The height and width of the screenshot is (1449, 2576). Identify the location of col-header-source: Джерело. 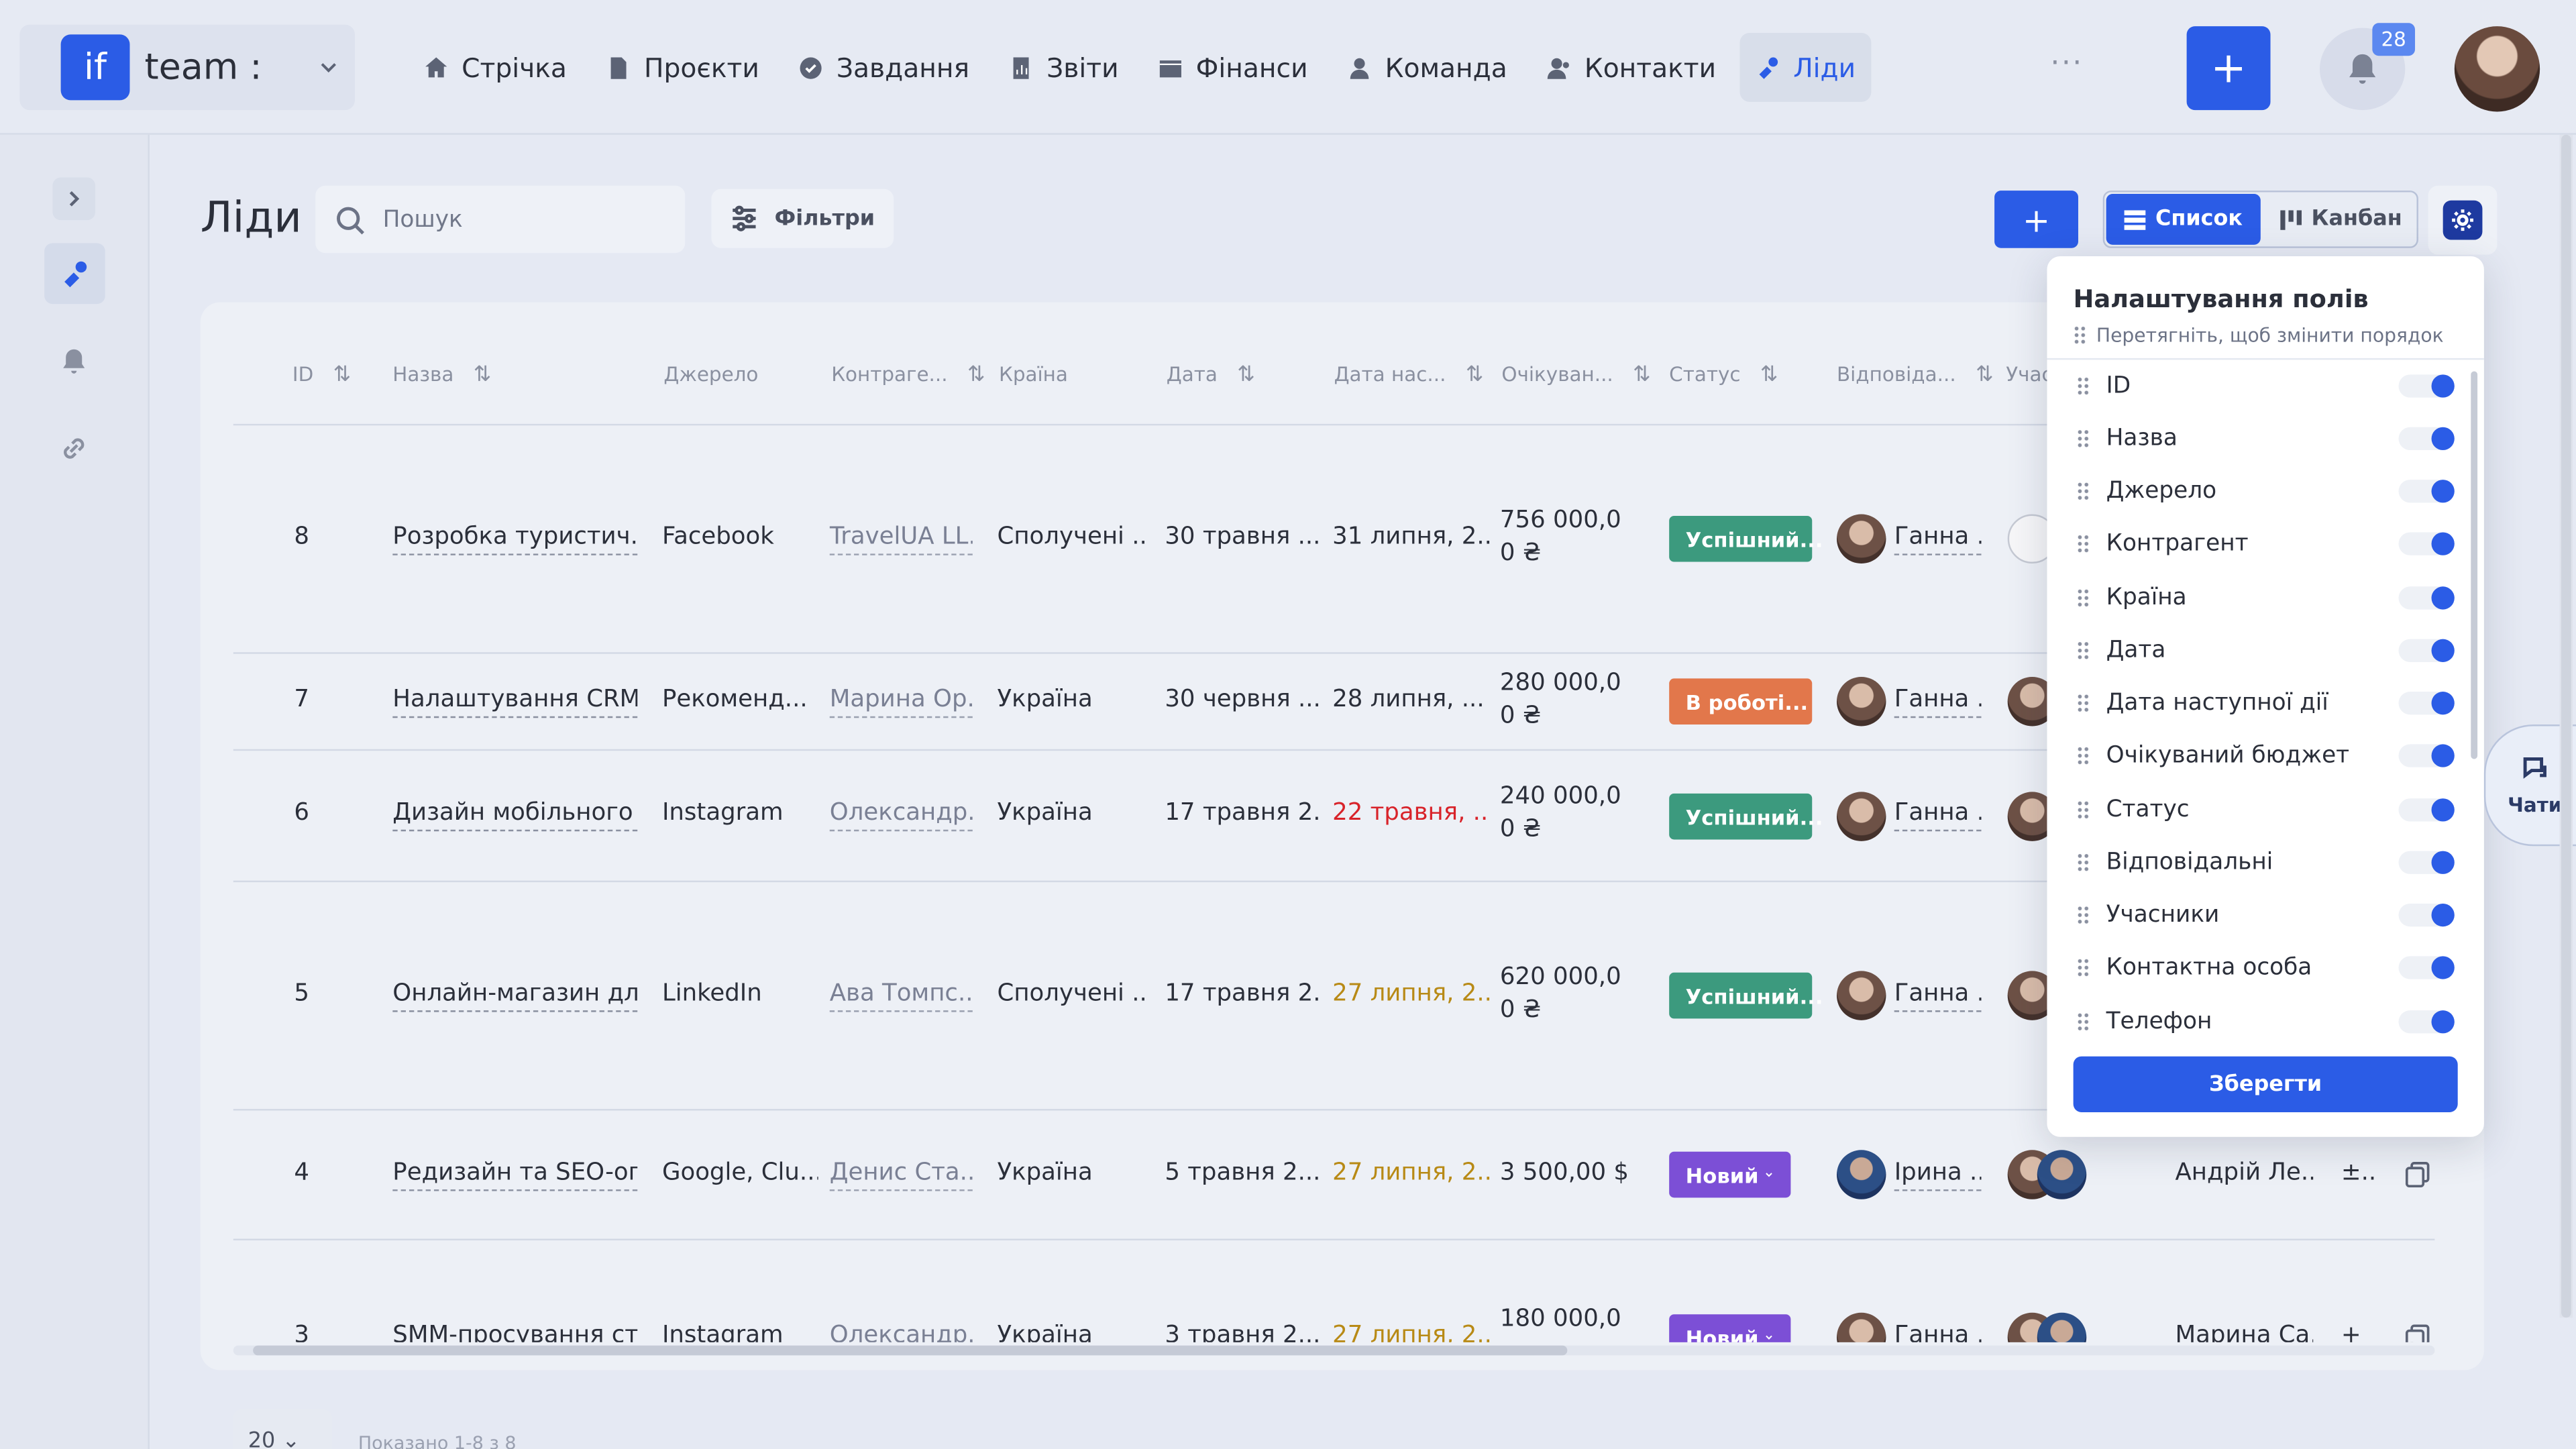
(710, 374).